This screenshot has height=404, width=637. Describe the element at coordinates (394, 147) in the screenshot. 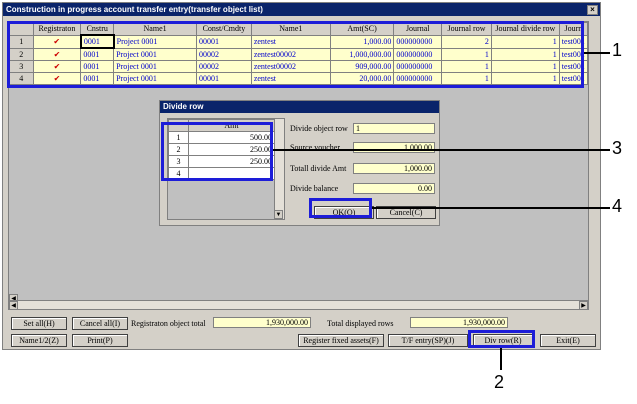

I see `source-voucher-field: 1,000.00` at that location.